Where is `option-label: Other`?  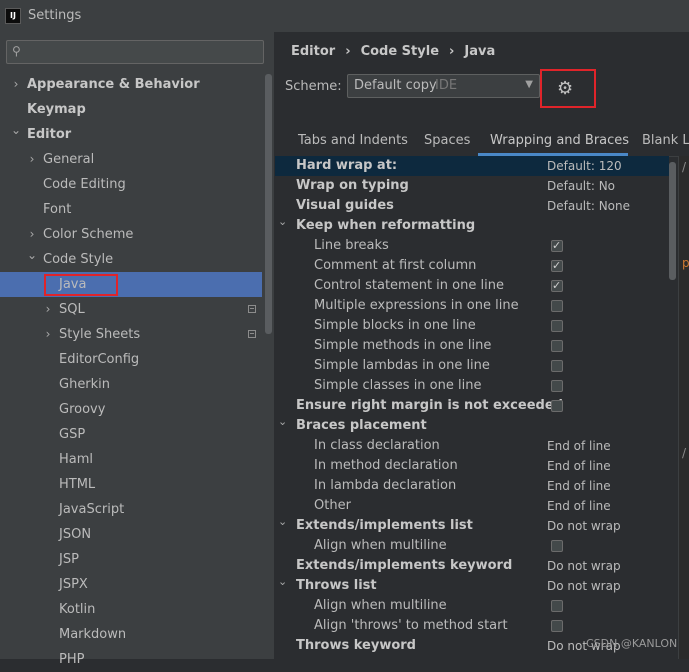 option-label: Other is located at coordinates (332, 505).